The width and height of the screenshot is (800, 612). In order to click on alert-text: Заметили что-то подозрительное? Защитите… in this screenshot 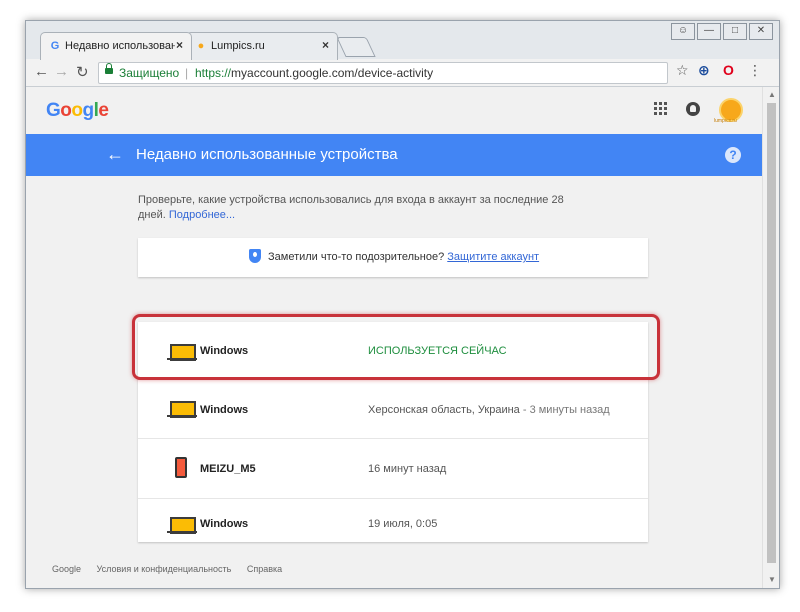, I will do `click(404, 257)`.